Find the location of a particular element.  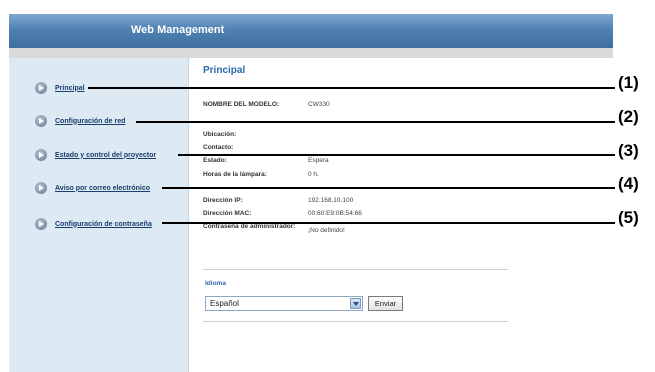

sidebar-item-email-alert: Aviso por correo electrónico is located at coordinates (92, 188).